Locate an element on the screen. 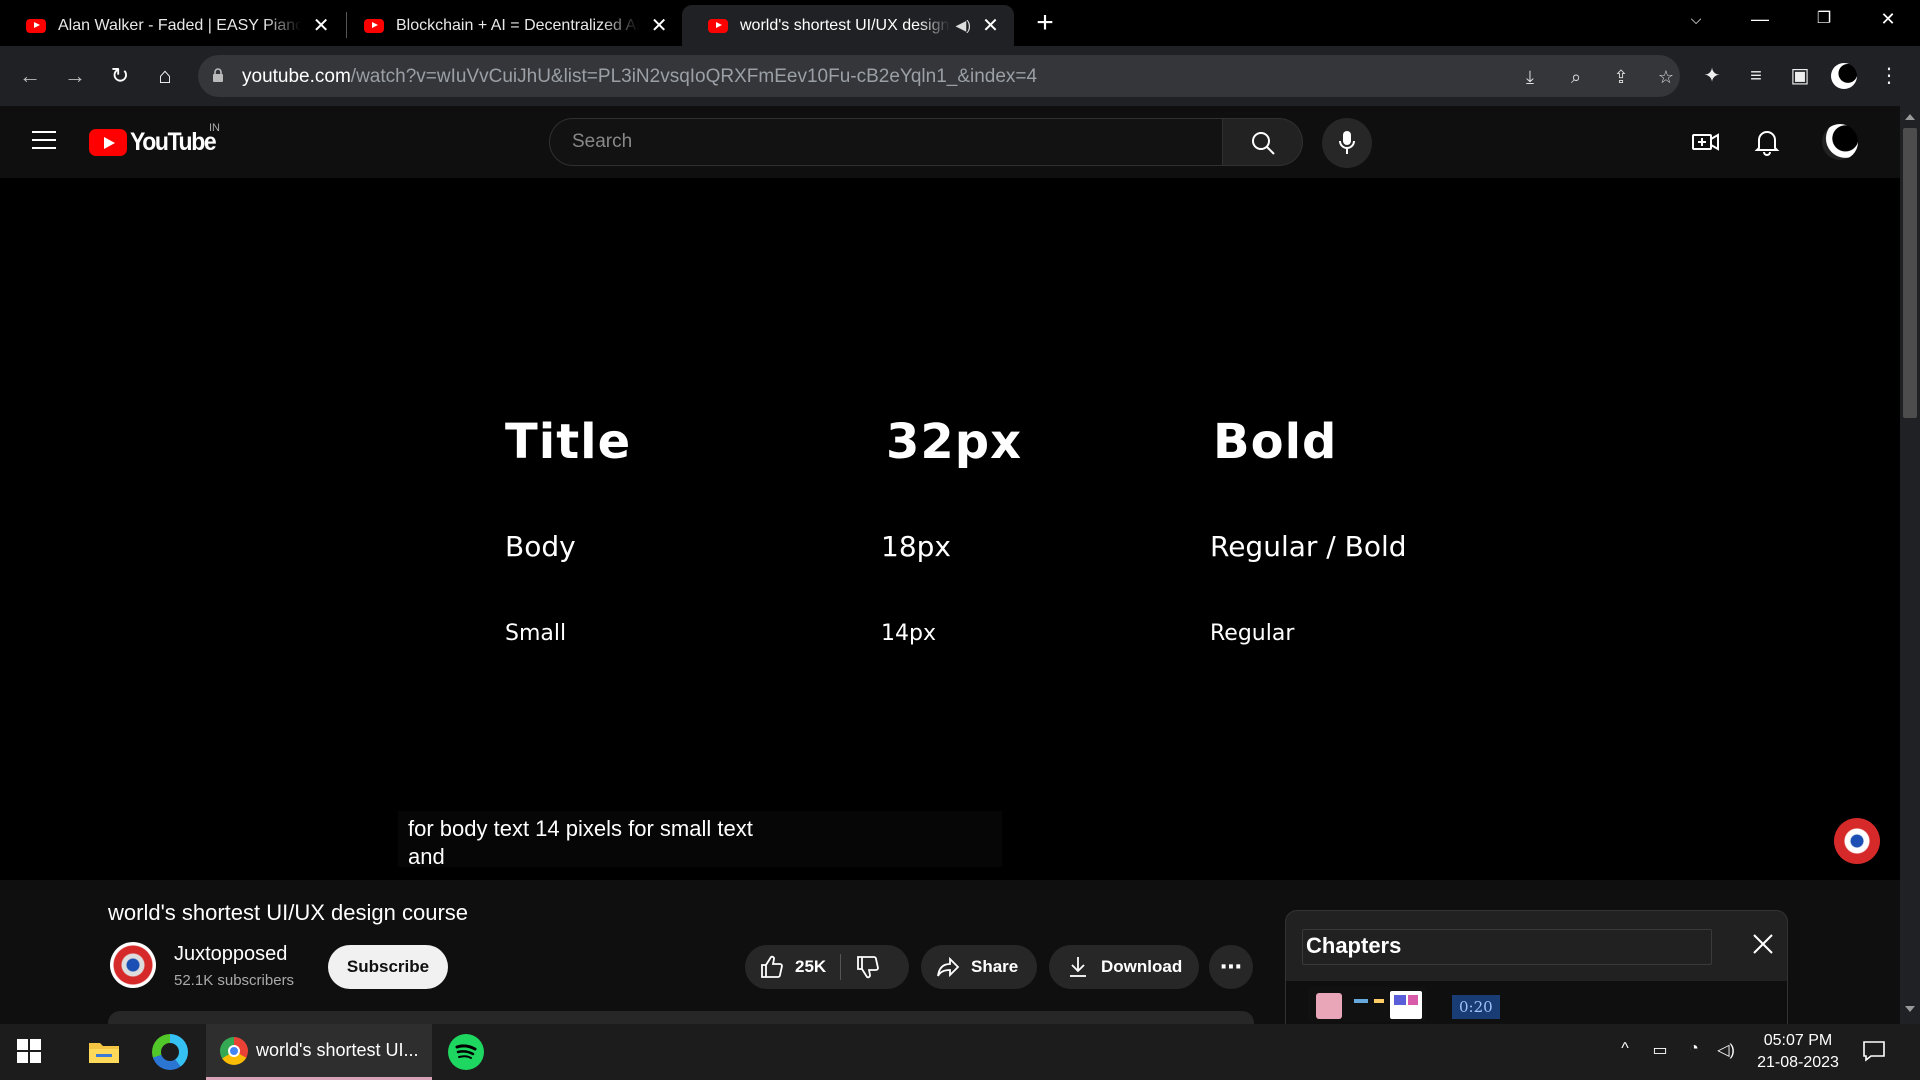  search-icon is located at coordinates (1263, 143).